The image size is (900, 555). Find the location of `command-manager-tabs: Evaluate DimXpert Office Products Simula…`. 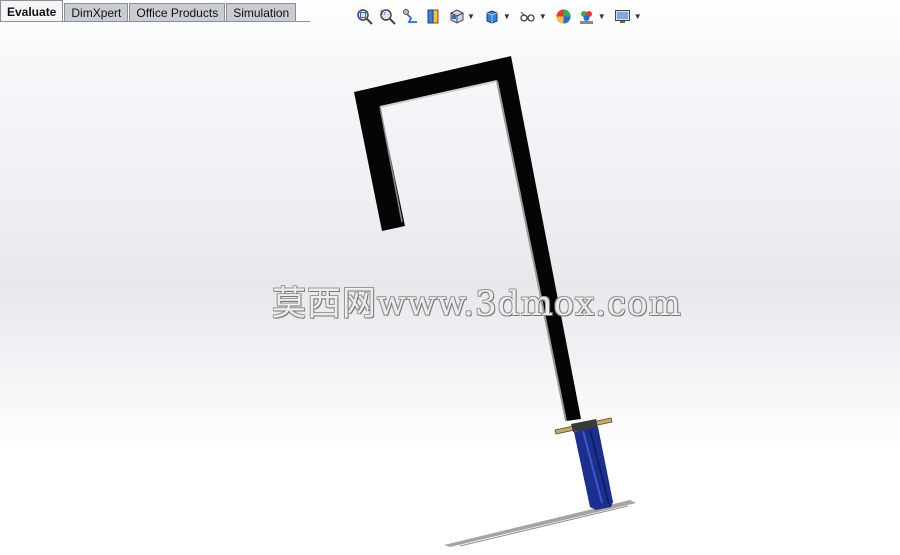

command-manager-tabs: Evaluate DimXpert Office Products Simula… is located at coordinates (148, 11).